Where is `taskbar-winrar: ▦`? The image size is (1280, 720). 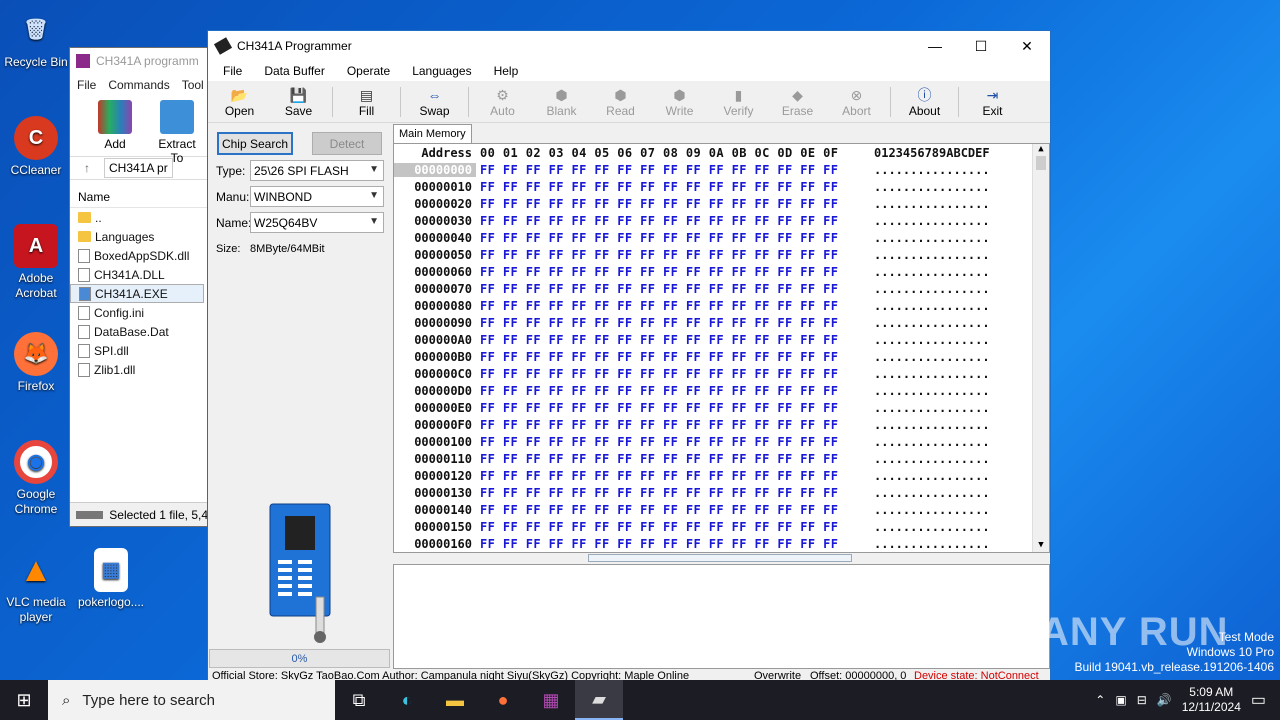
taskbar-winrar: ▦ is located at coordinates (551, 700).